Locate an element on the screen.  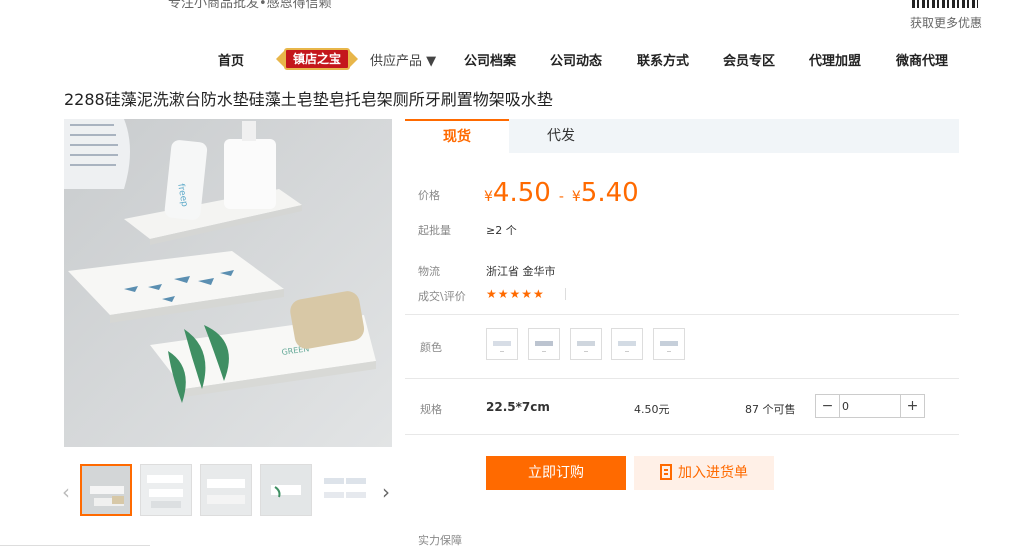
nav-home: 首页 is located at coordinates (231, 59).